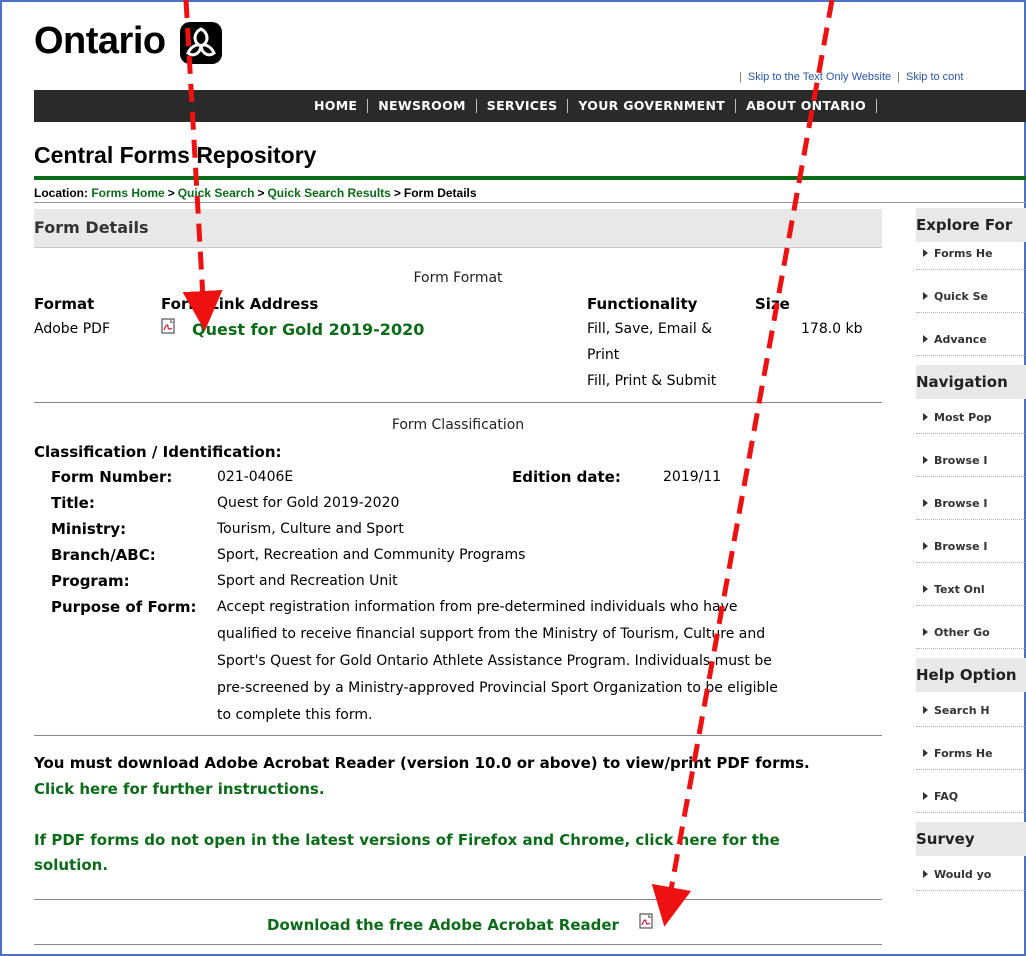 This screenshot has height=956, width=1026. Describe the element at coordinates (124, 607) in the screenshot. I see `purpose-label: Purpose of Form:` at that location.